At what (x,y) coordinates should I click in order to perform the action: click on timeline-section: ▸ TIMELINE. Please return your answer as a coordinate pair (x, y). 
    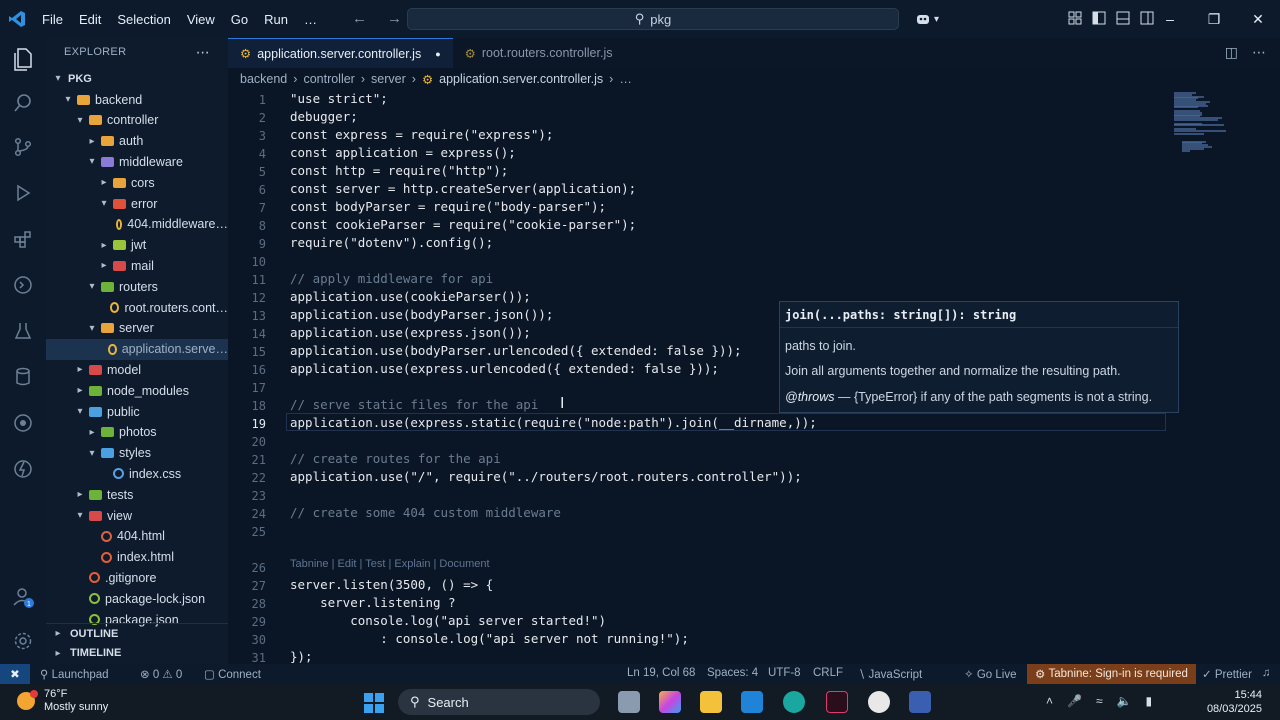
    Looking at the image, I should click on (137, 653).